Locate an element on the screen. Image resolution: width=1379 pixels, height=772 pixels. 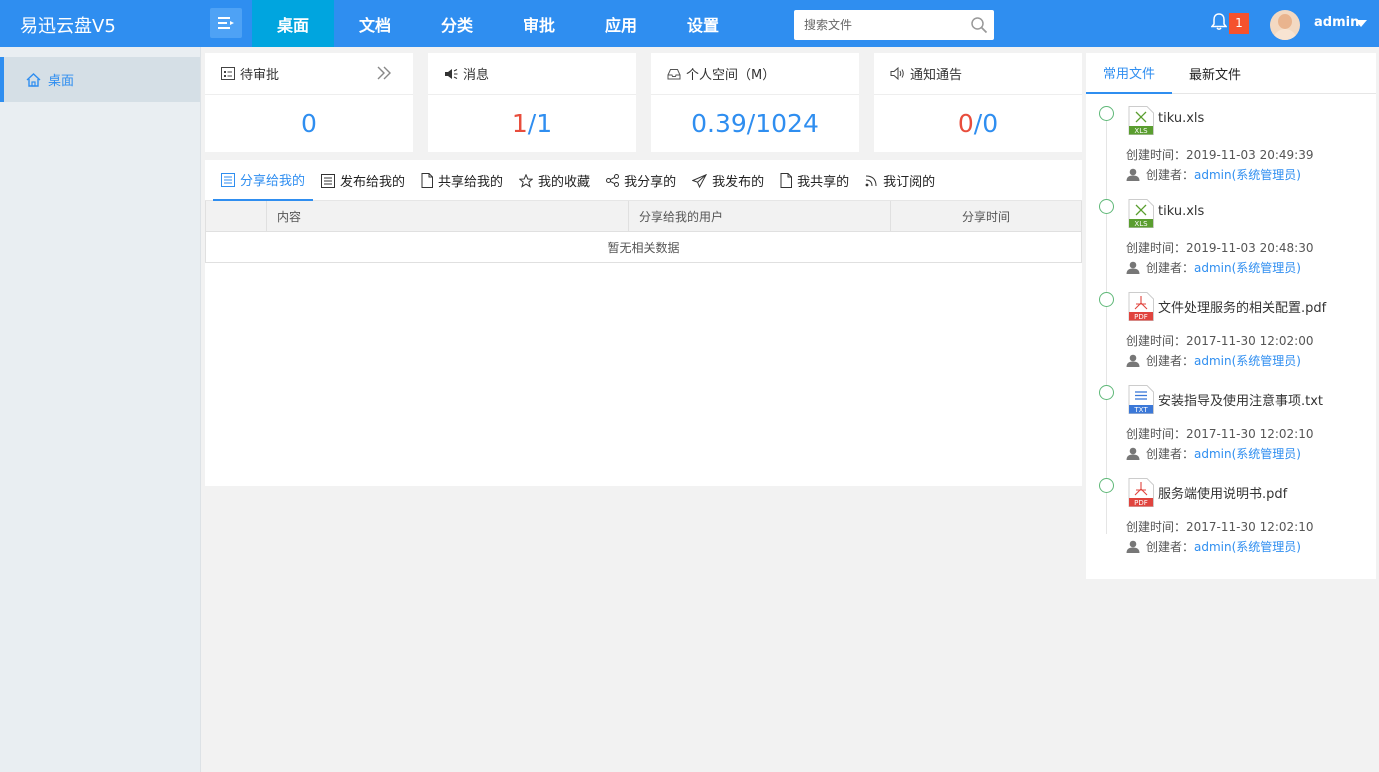
tab-label: 共享给我的 is located at coordinates (471, 182).